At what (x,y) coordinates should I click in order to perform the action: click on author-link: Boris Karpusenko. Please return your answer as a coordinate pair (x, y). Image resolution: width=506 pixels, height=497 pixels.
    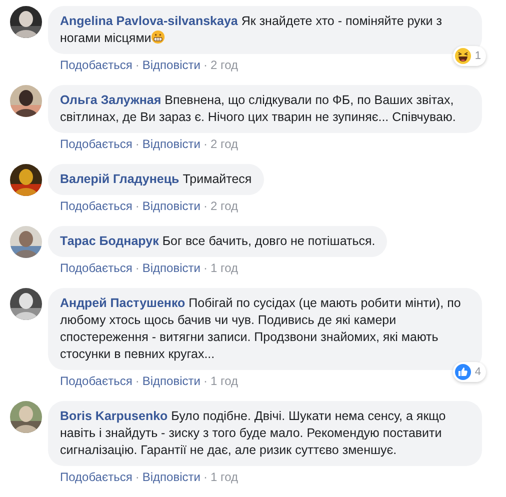
    Looking at the image, I should click on (114, 416).